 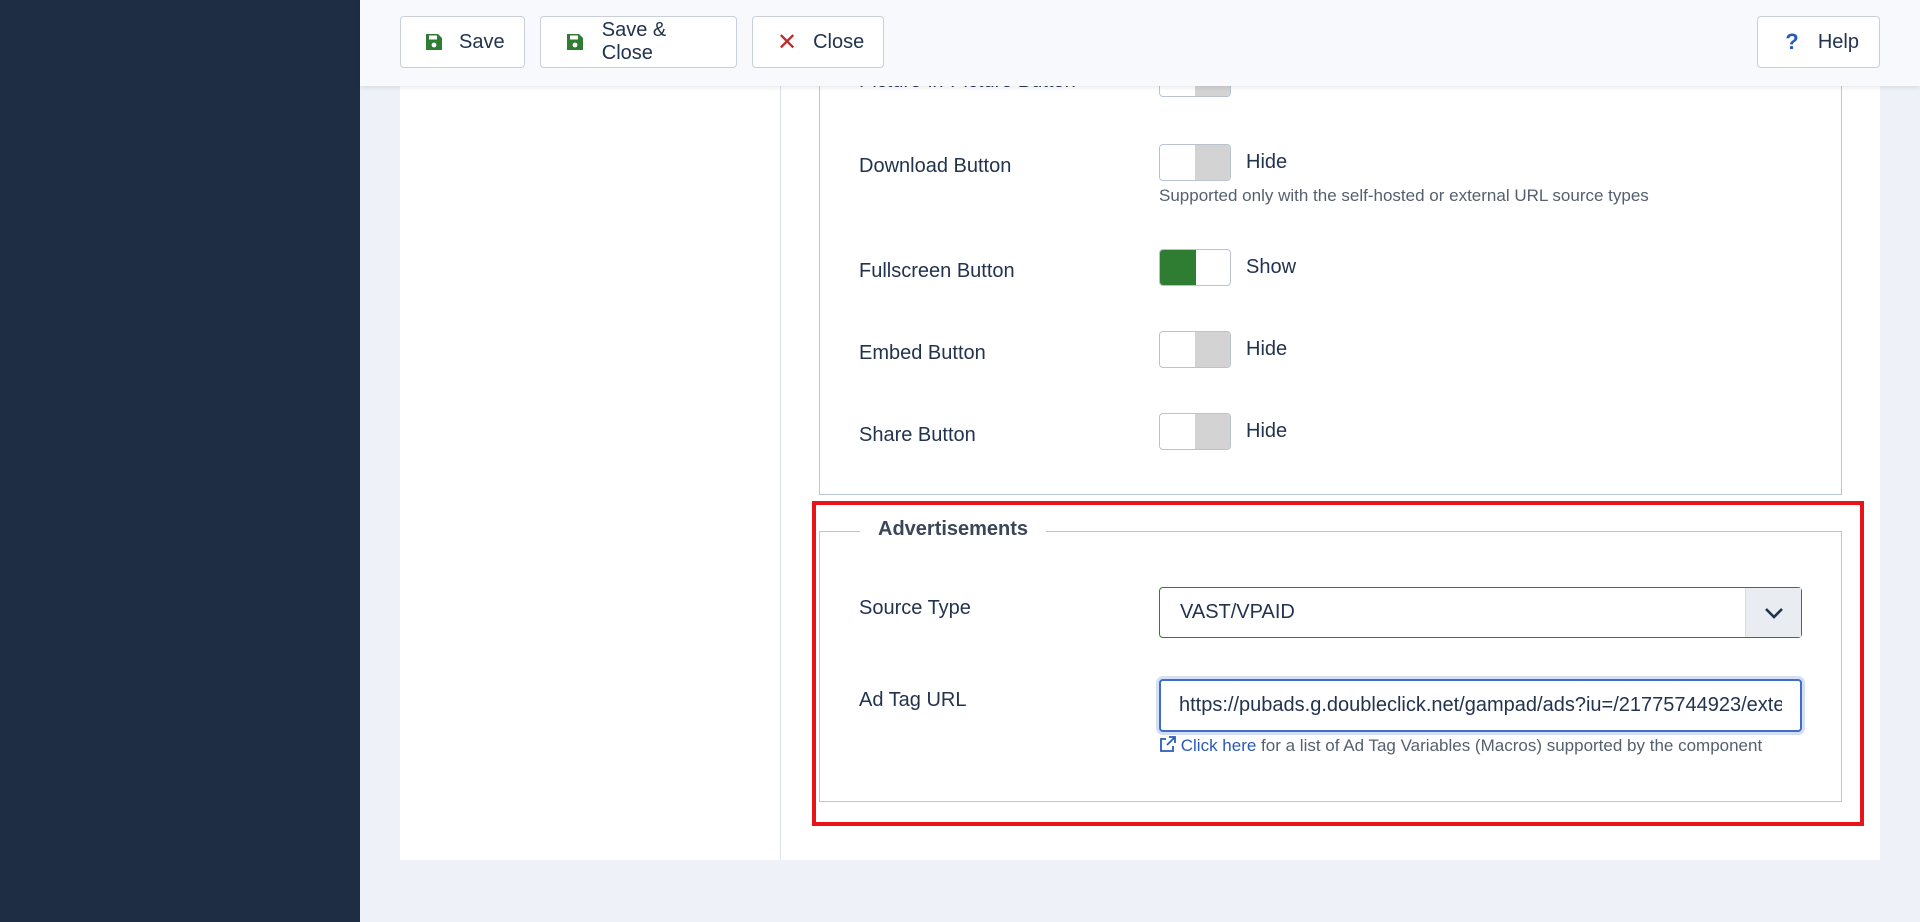 I want to click on help-label: Help, so click(x=1838, y=41).